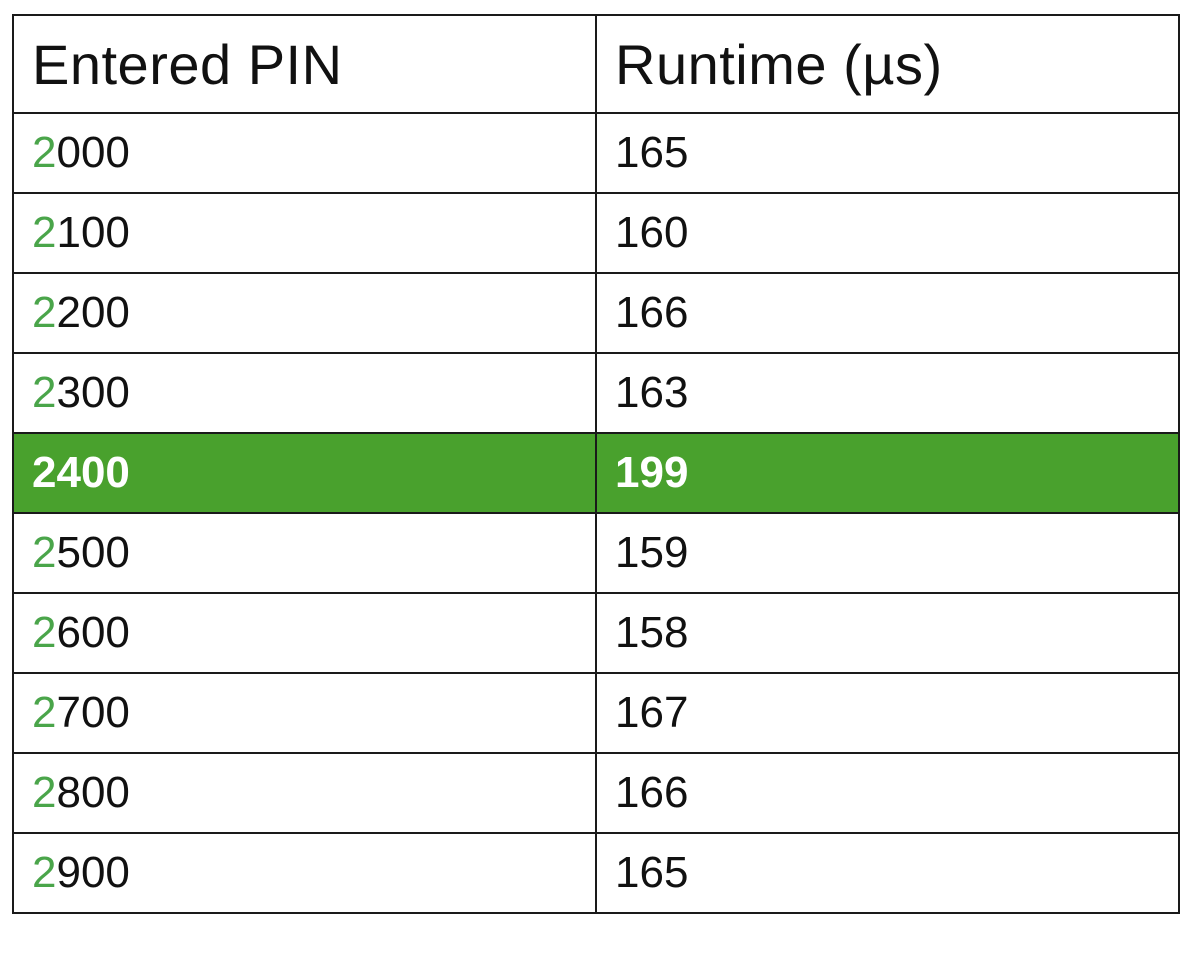  Describe the element at coordinates (887, 713) in the screenshot. I see `runtime-cell: 167` at that location.